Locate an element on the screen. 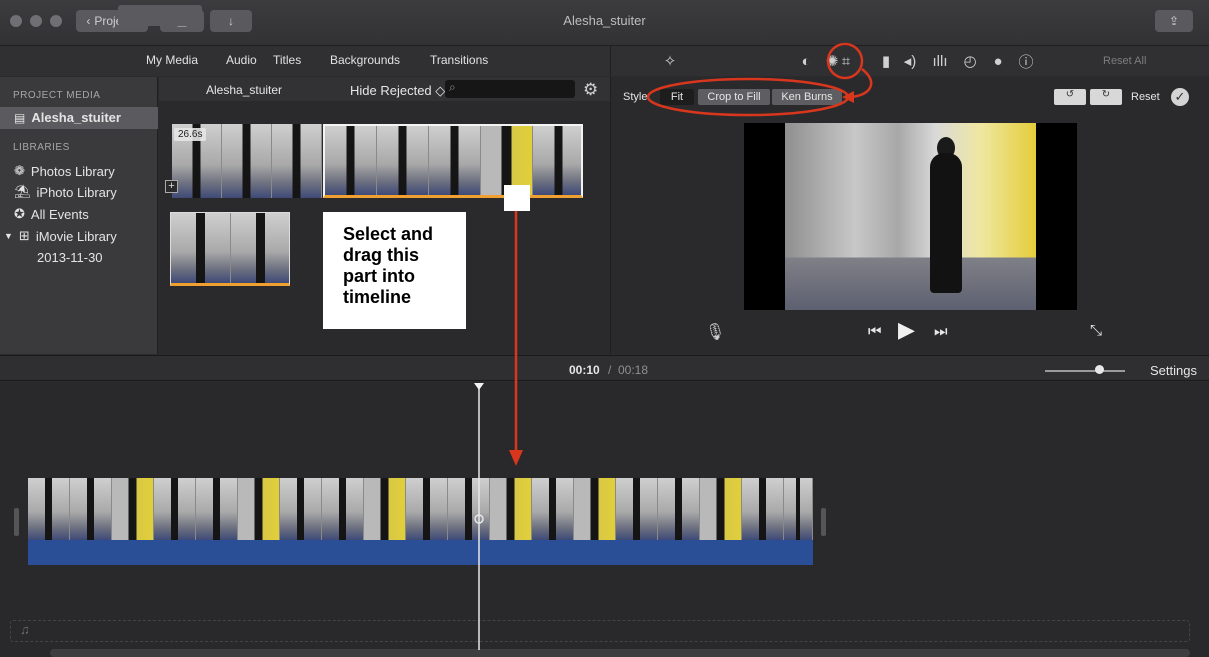 The height and width of the screenshot is (657, 1209). crop-arrow-curve is located at coordinates (862, 83).